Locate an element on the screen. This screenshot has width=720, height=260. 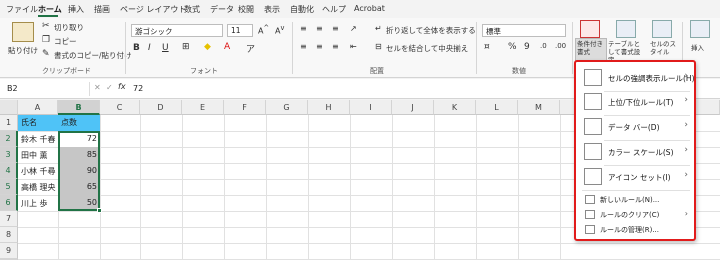
tab-insert: 挿入 is located at coordinates (76, 9).